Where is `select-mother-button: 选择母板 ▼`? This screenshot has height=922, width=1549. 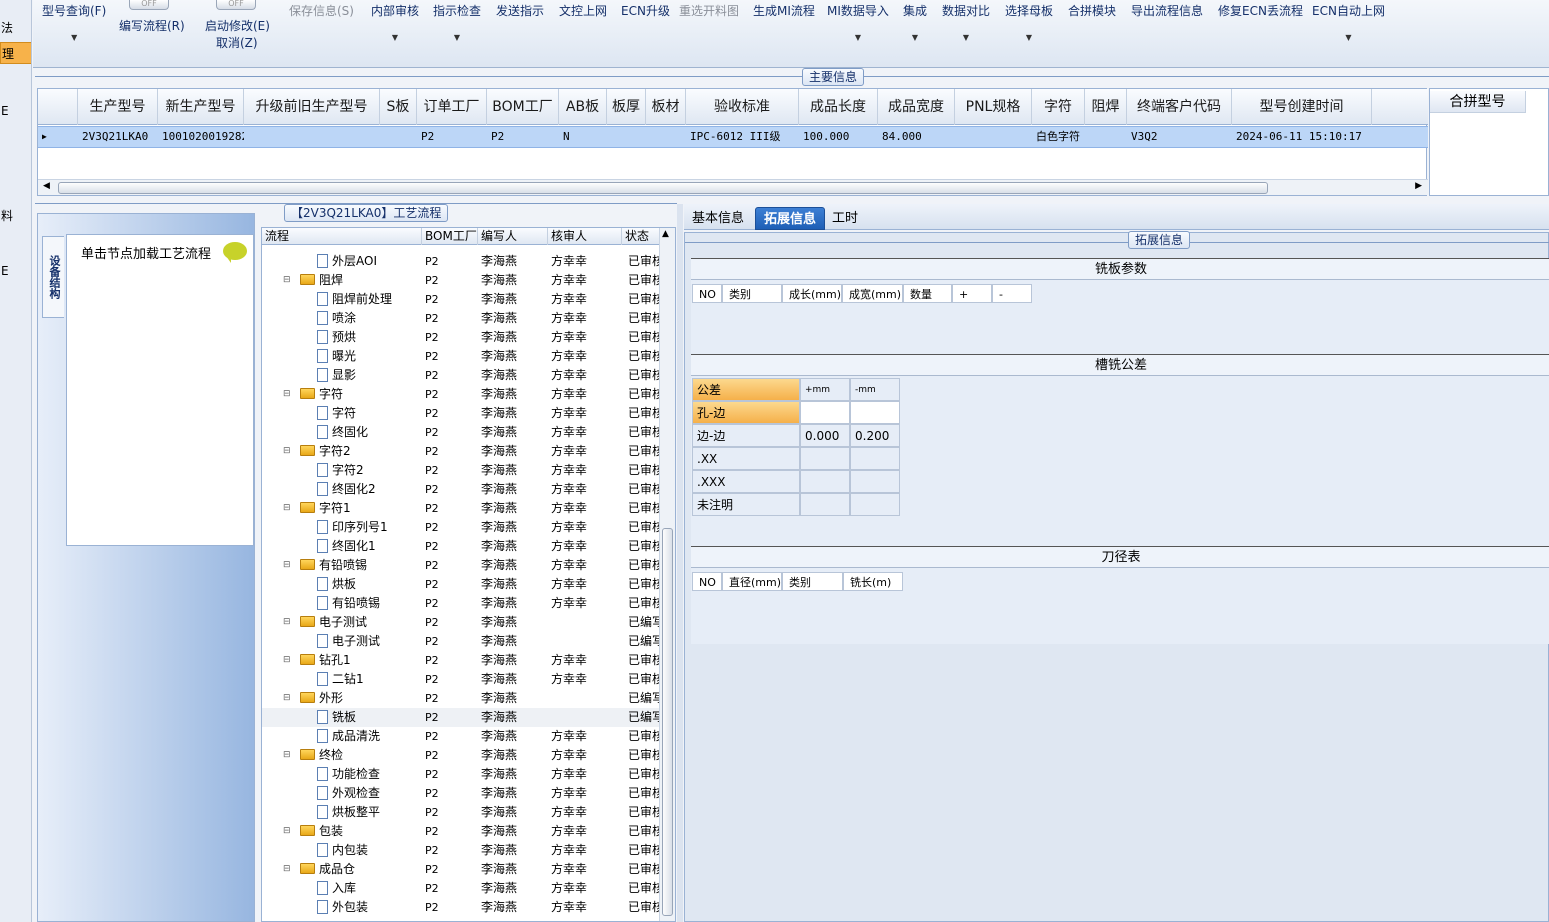
select-mother-button: 选择母板 ▼ is located at coordinates (1029, 22).